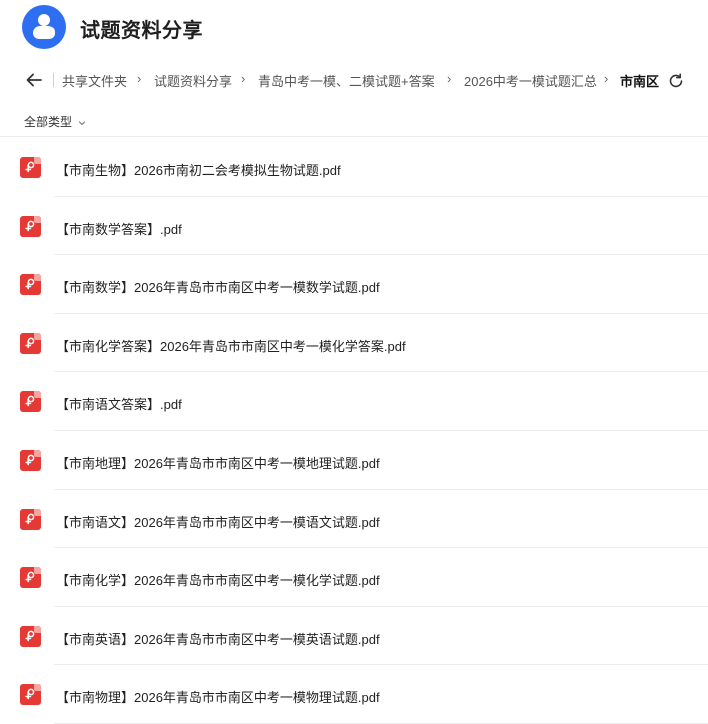  What do you see at coordinates (218, 522) in the screenshot?
I see `file-name: 【市南语文】2026年青岛市市南区中考一模语文试题.pdf` at bounding box center [218, 522].